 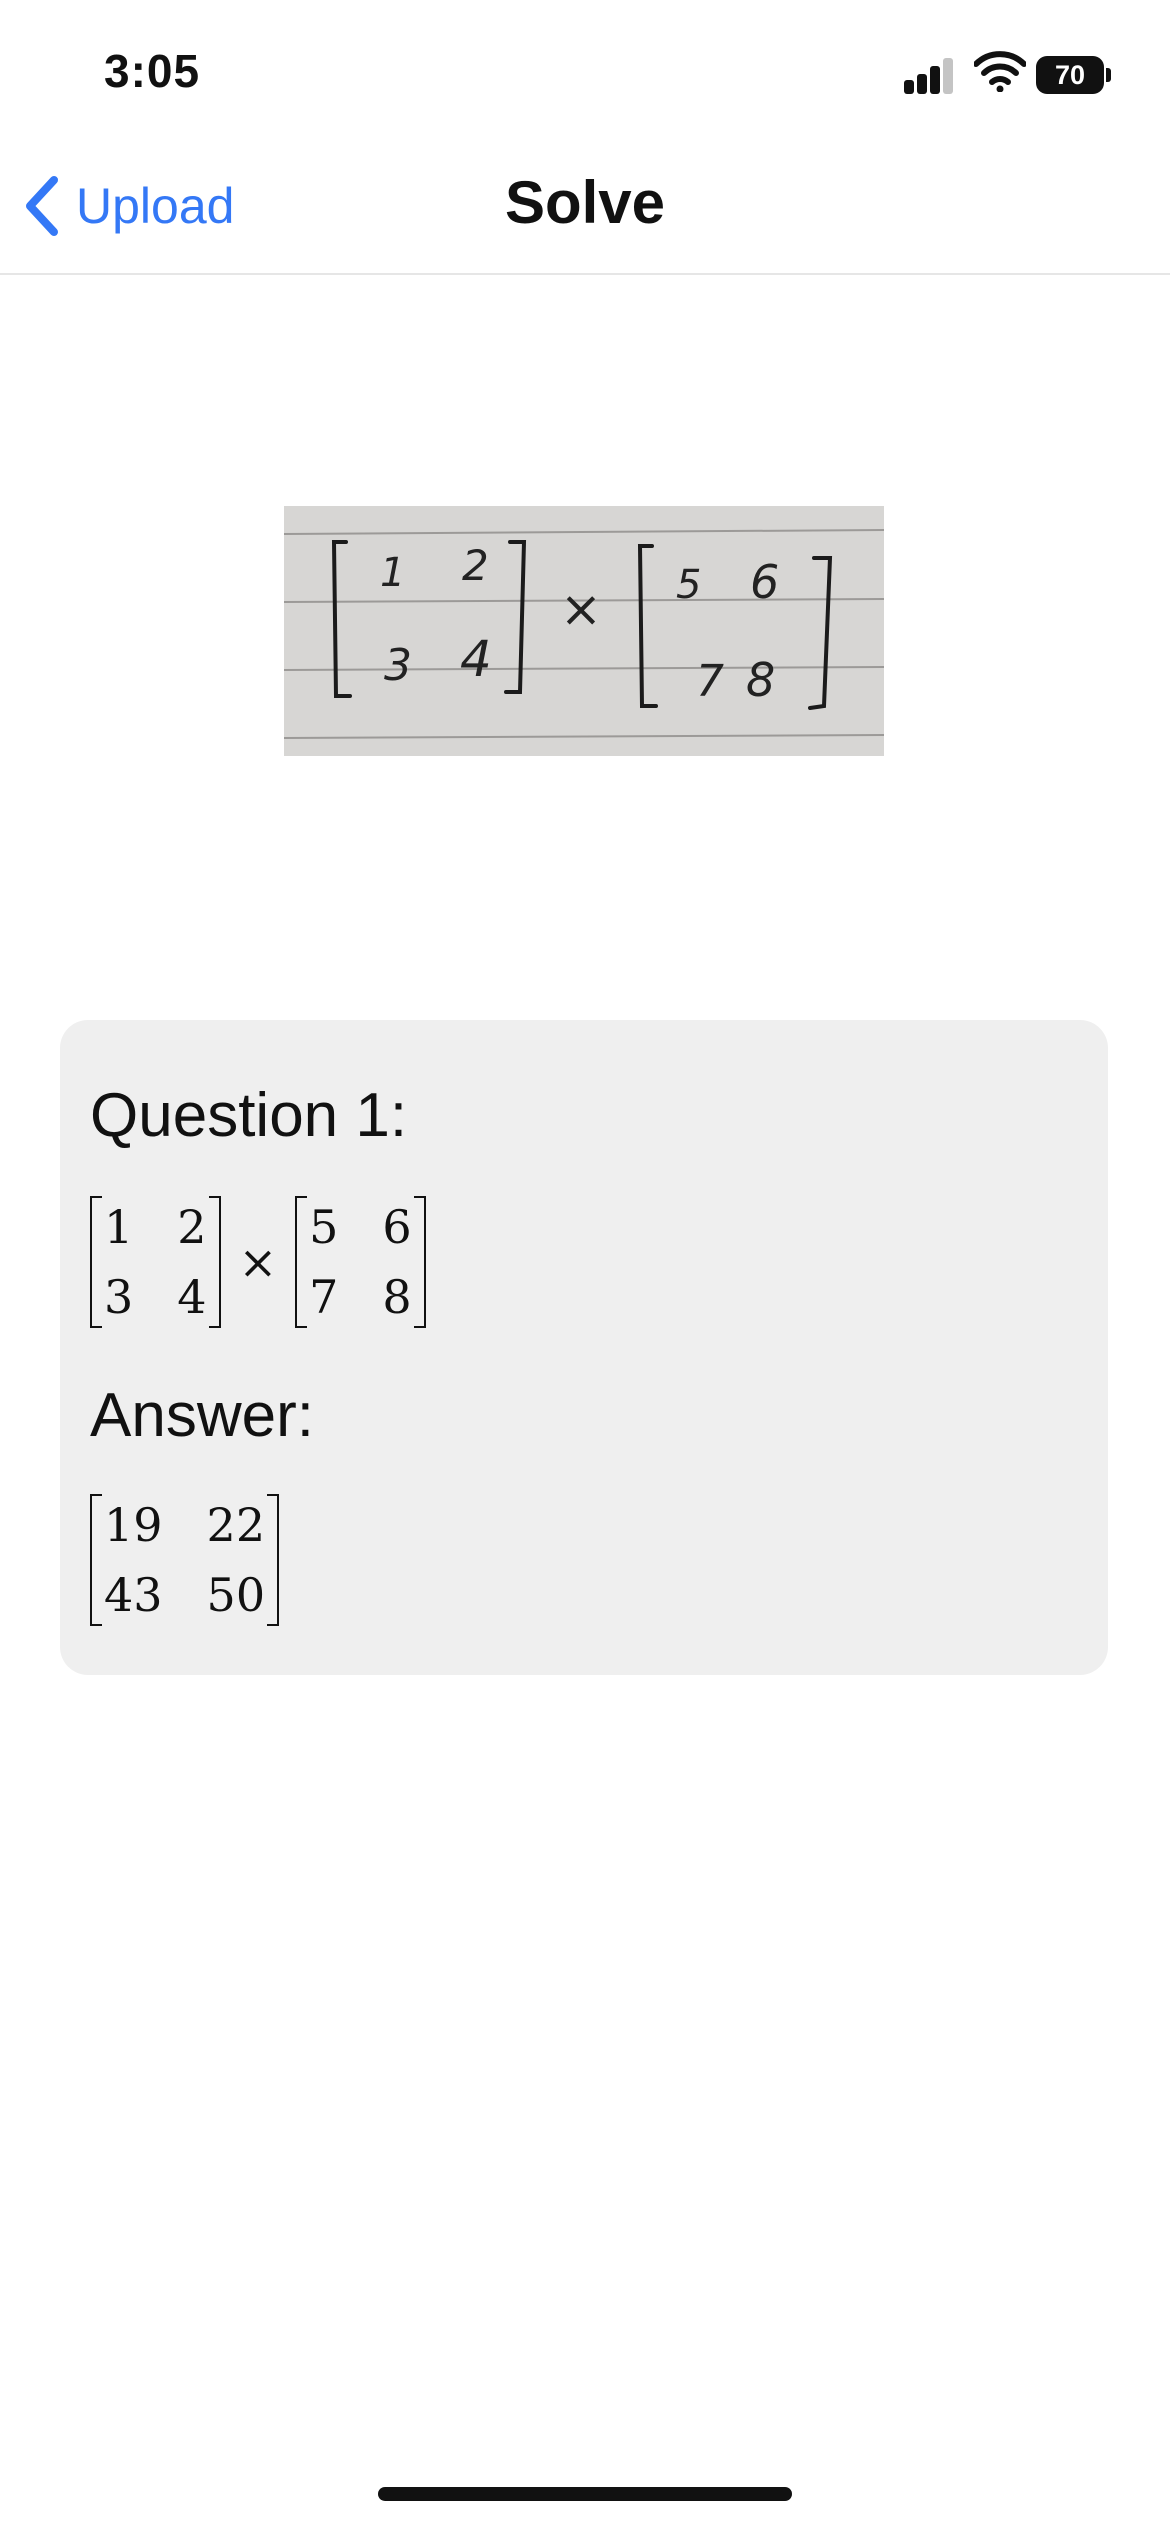 I want to click on handwritten-b11: 5, so click(x=688, y=585).